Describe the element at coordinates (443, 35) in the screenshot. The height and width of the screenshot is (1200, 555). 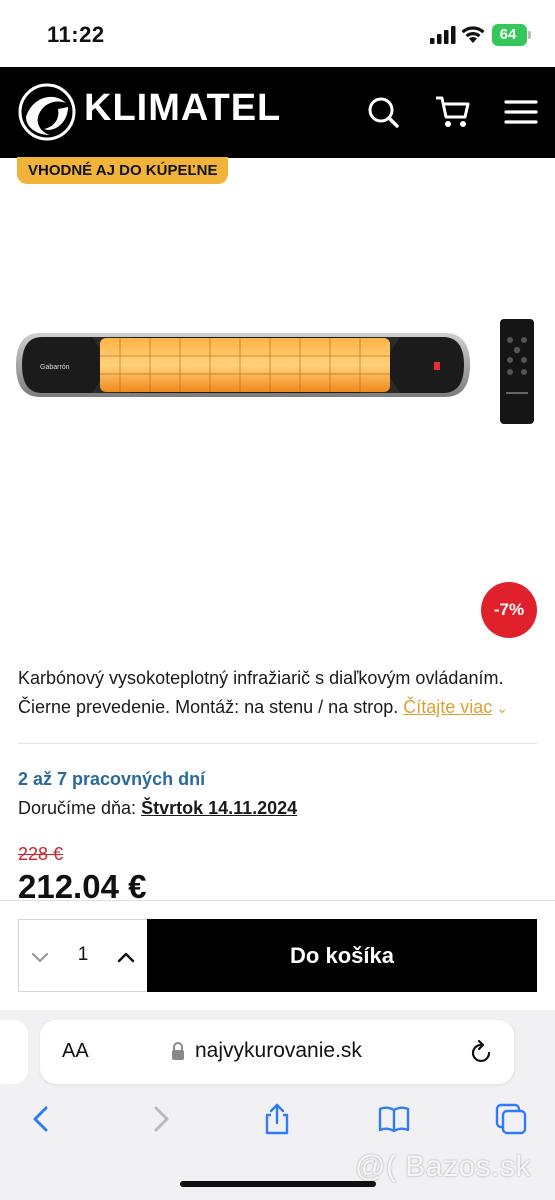
I see `cellular-signal-icon` at that location.